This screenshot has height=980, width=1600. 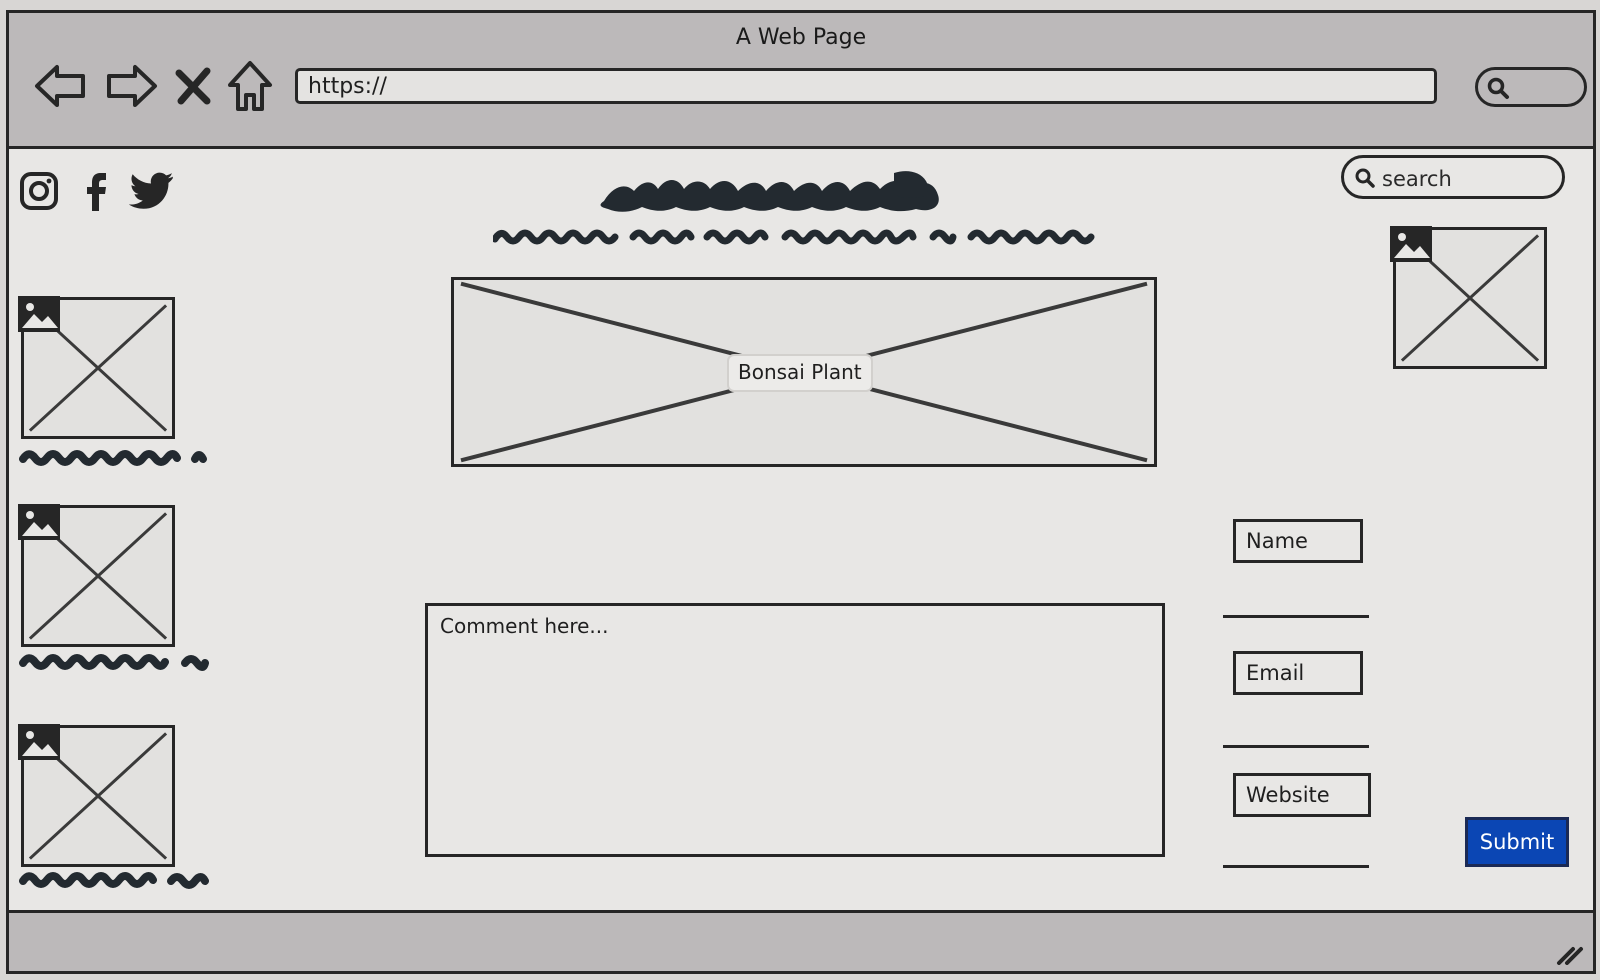 What do you see at coordinates (801, 940) in the screenshot?
I see `status-bar` at bounding box center [801, 940].